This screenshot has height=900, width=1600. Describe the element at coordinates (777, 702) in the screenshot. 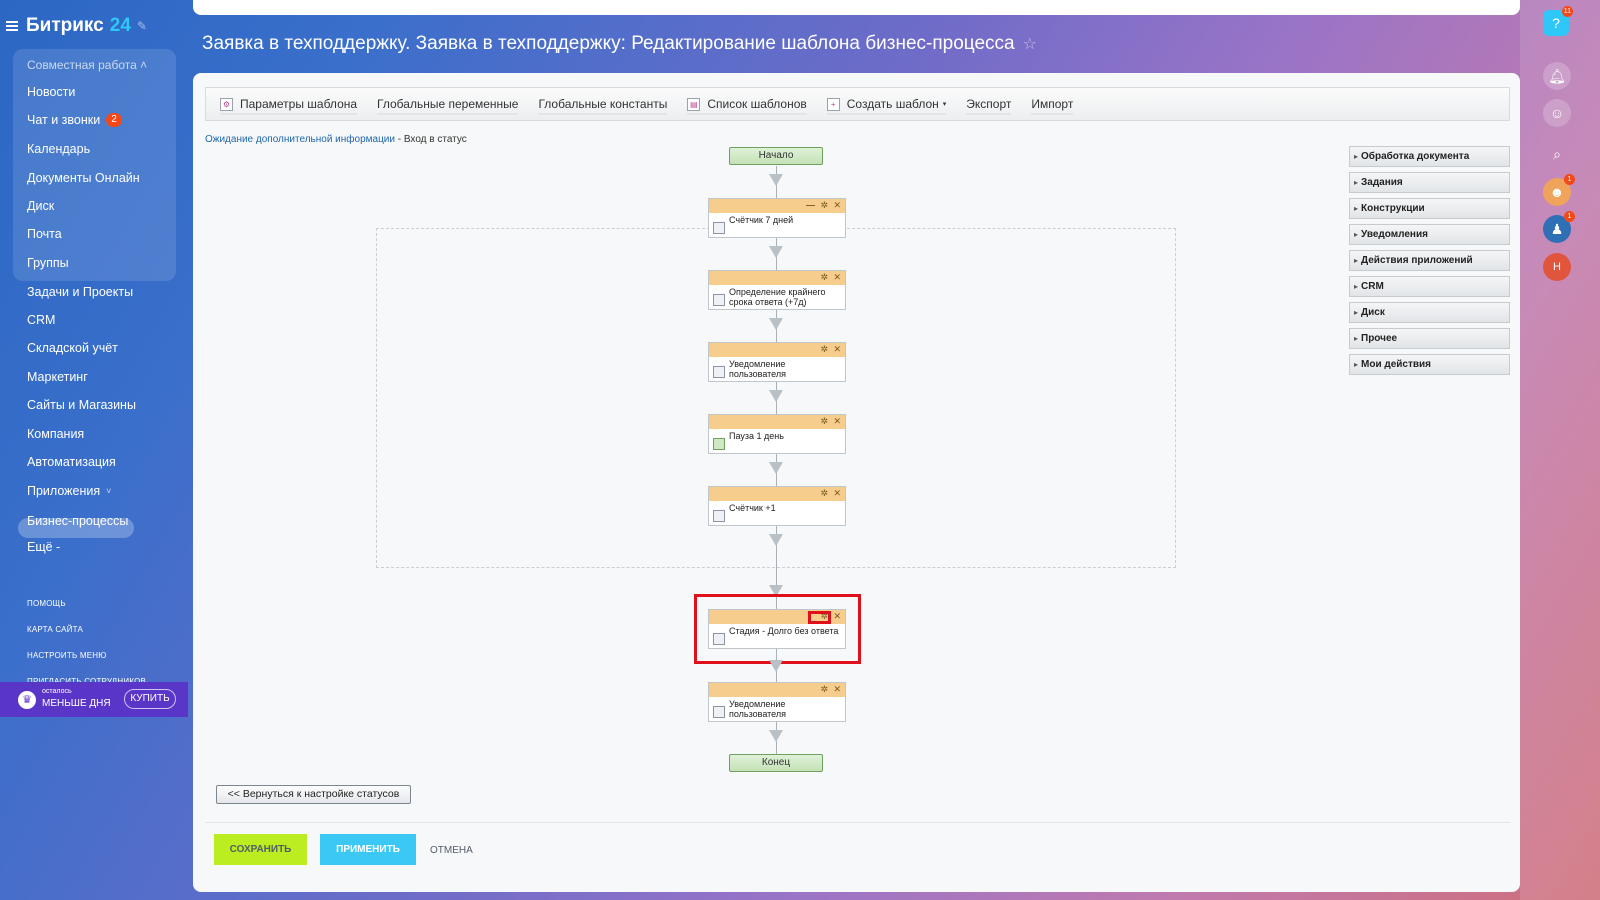

I see `activity-notify-user-2: ✲ ✕ Уведомление пользователя` at that location.